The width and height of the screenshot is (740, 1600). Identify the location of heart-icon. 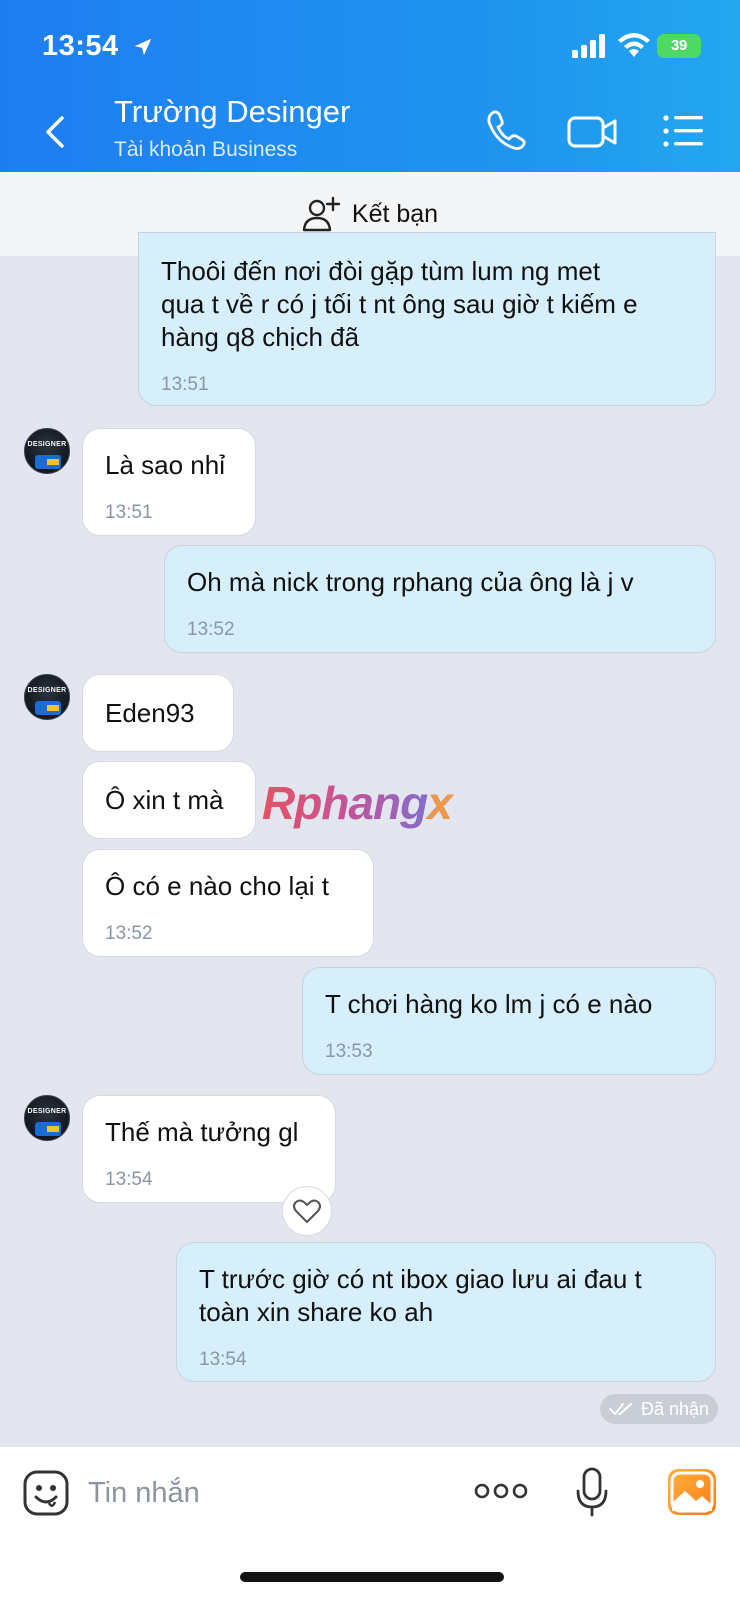
(307, 1211).